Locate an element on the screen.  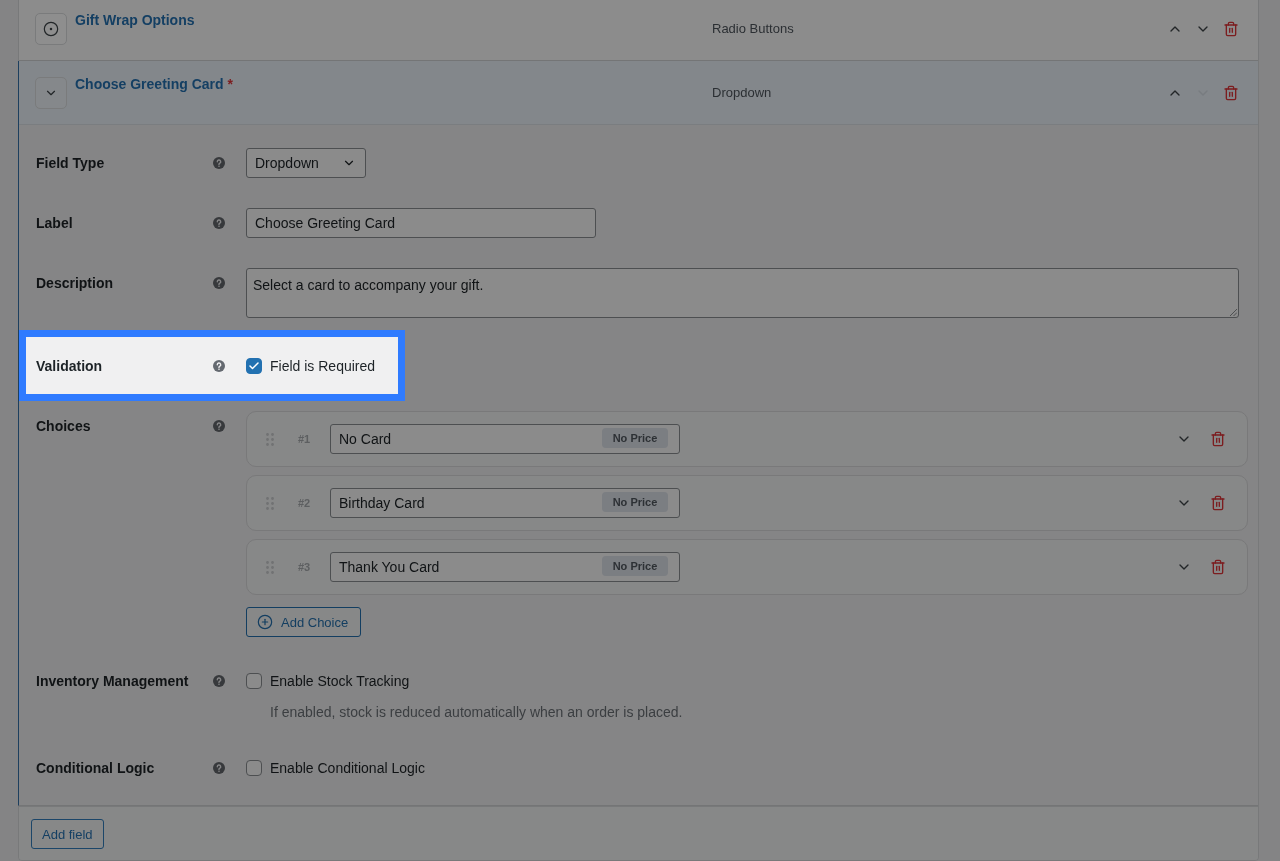
text-input: Choose Greeting Card is located at coordinates (421, 223).